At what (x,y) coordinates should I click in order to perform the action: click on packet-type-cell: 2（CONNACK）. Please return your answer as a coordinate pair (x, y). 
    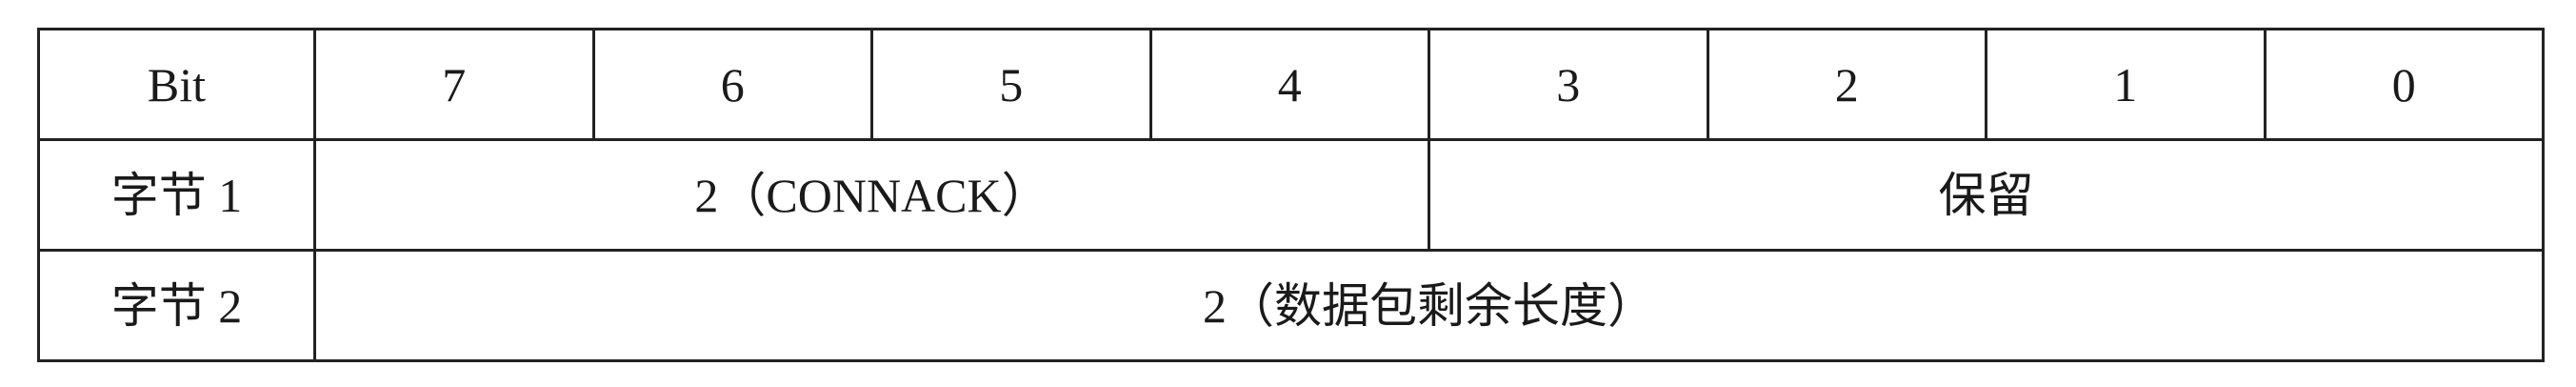
    Looking at the image, I should click on (871, 195).